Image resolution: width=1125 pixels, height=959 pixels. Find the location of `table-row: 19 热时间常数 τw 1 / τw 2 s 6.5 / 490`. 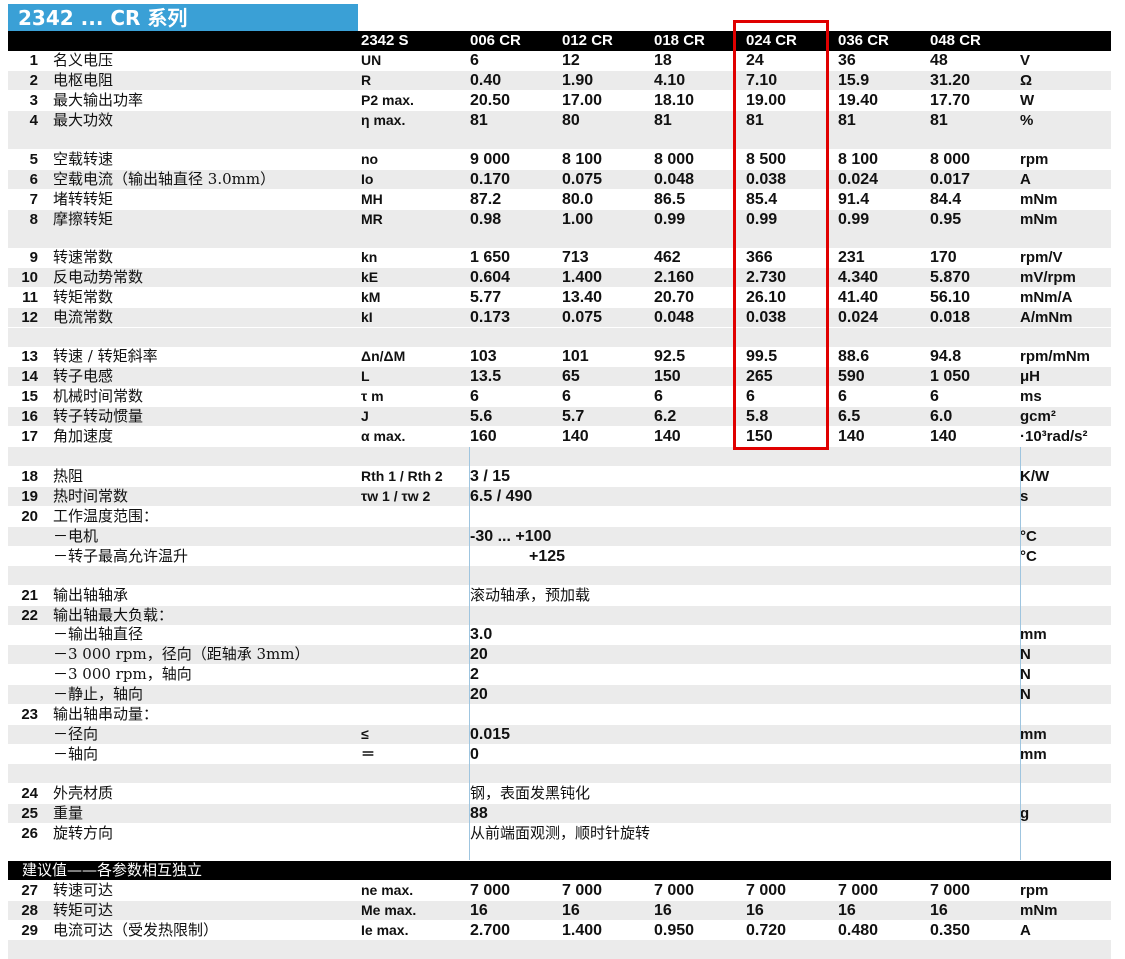

table-row: 19 热时间常数 τw 1 / τw 2 s 6.5 / 490 is located at coordinates (559, 496).